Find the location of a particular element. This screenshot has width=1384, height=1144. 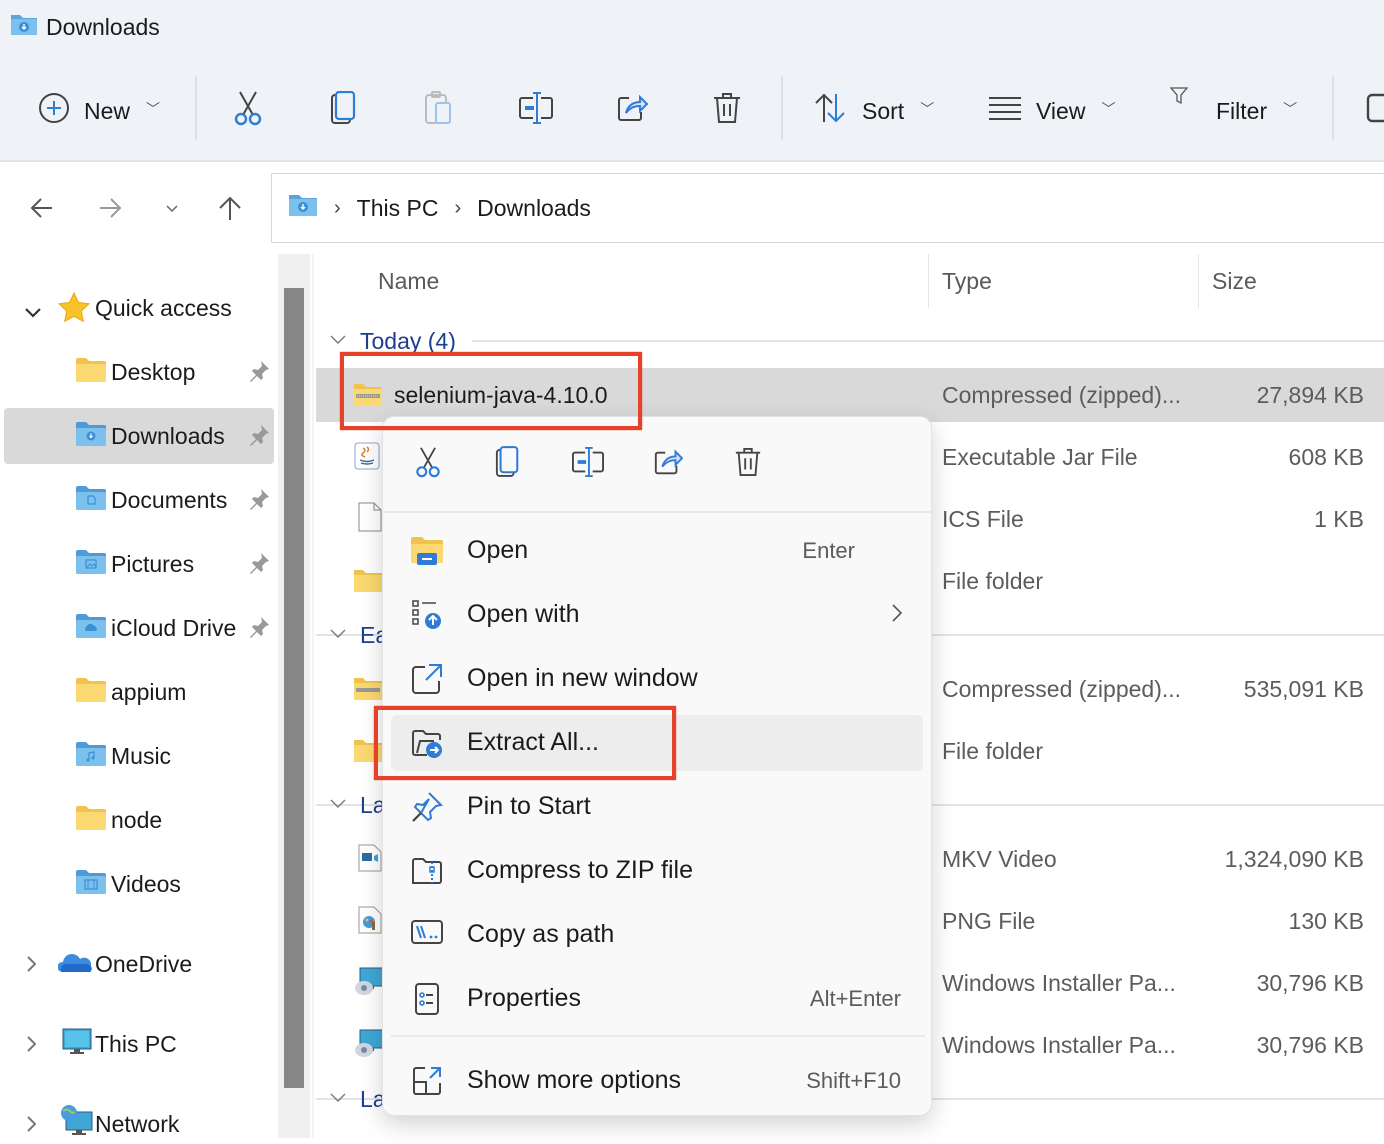

file-size: 1 KB is located at coordinates (1339, 519).